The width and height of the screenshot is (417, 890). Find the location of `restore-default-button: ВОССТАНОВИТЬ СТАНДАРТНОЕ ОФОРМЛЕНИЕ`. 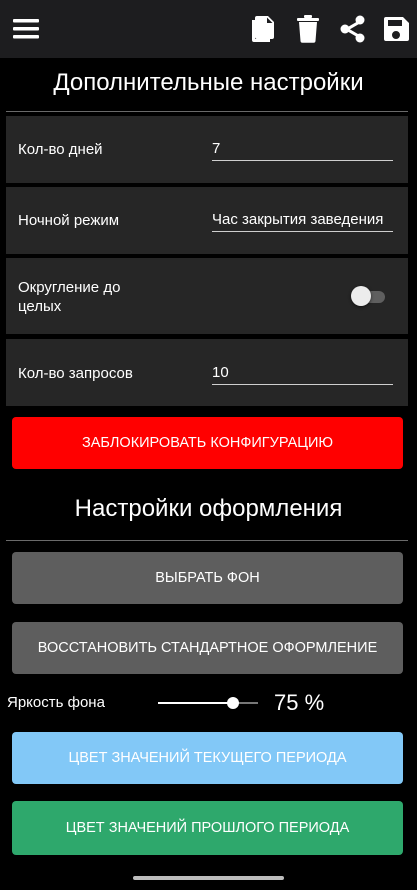

restore-default-button: ВОССТАНОВИТЬ СТАНДАРТНОЕ ОФОРМЛЕНИЕ is located at coordinates (207, 648).